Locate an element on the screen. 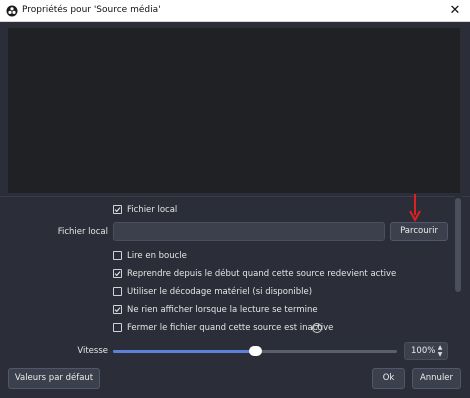 This screenshot has width=470, height=398. local-file-checkbox-label: Fichier local is located at coordinates (152, 210).